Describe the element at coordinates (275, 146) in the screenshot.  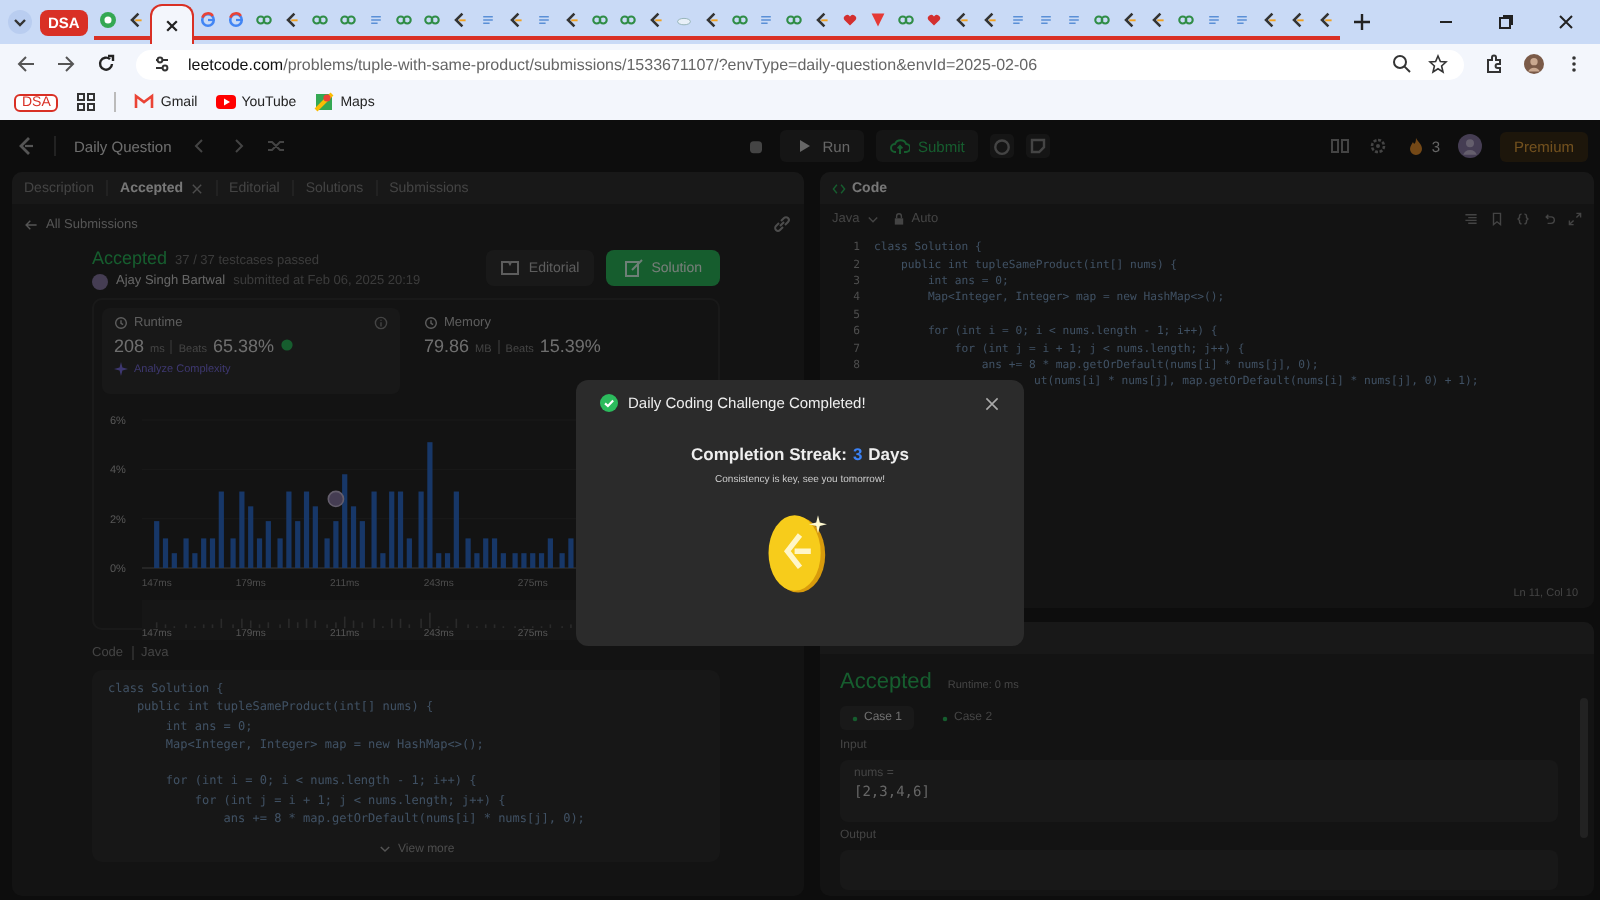
I see `shuffle-icon` at that location.